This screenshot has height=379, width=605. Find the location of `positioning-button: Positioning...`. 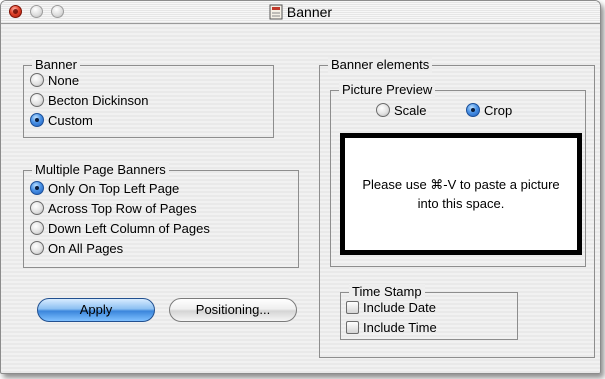

positioning-button: Positioning... is located at coordinates (233, 310).